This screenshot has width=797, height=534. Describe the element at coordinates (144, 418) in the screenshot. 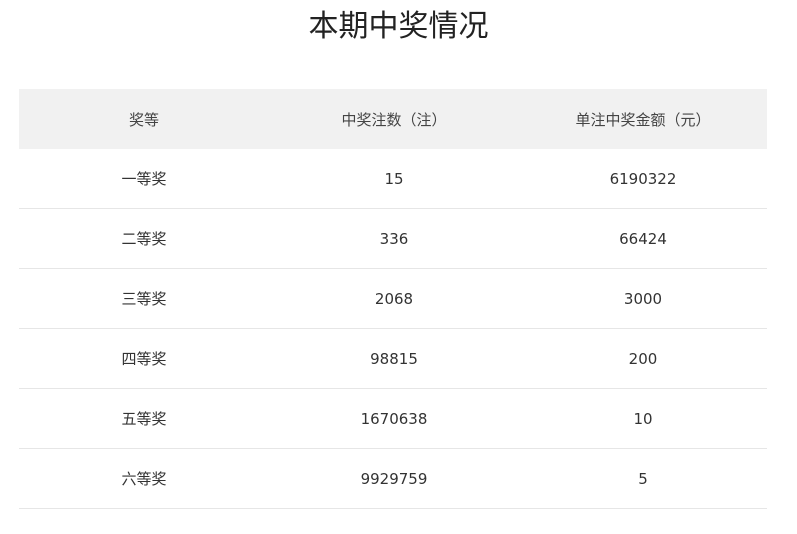

I see `cell-prize-level: 五等奖` at that location.